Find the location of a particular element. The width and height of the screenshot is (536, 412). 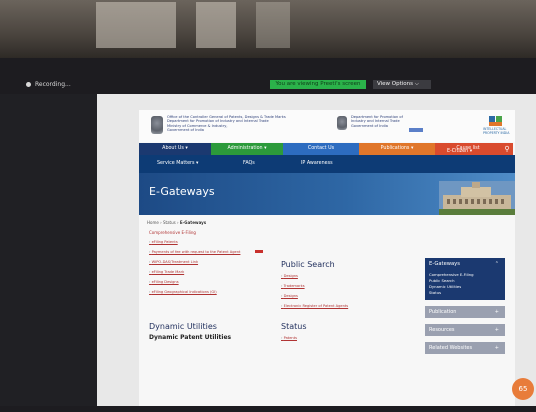

logo-block-icon is located at coordinates (495, 124).